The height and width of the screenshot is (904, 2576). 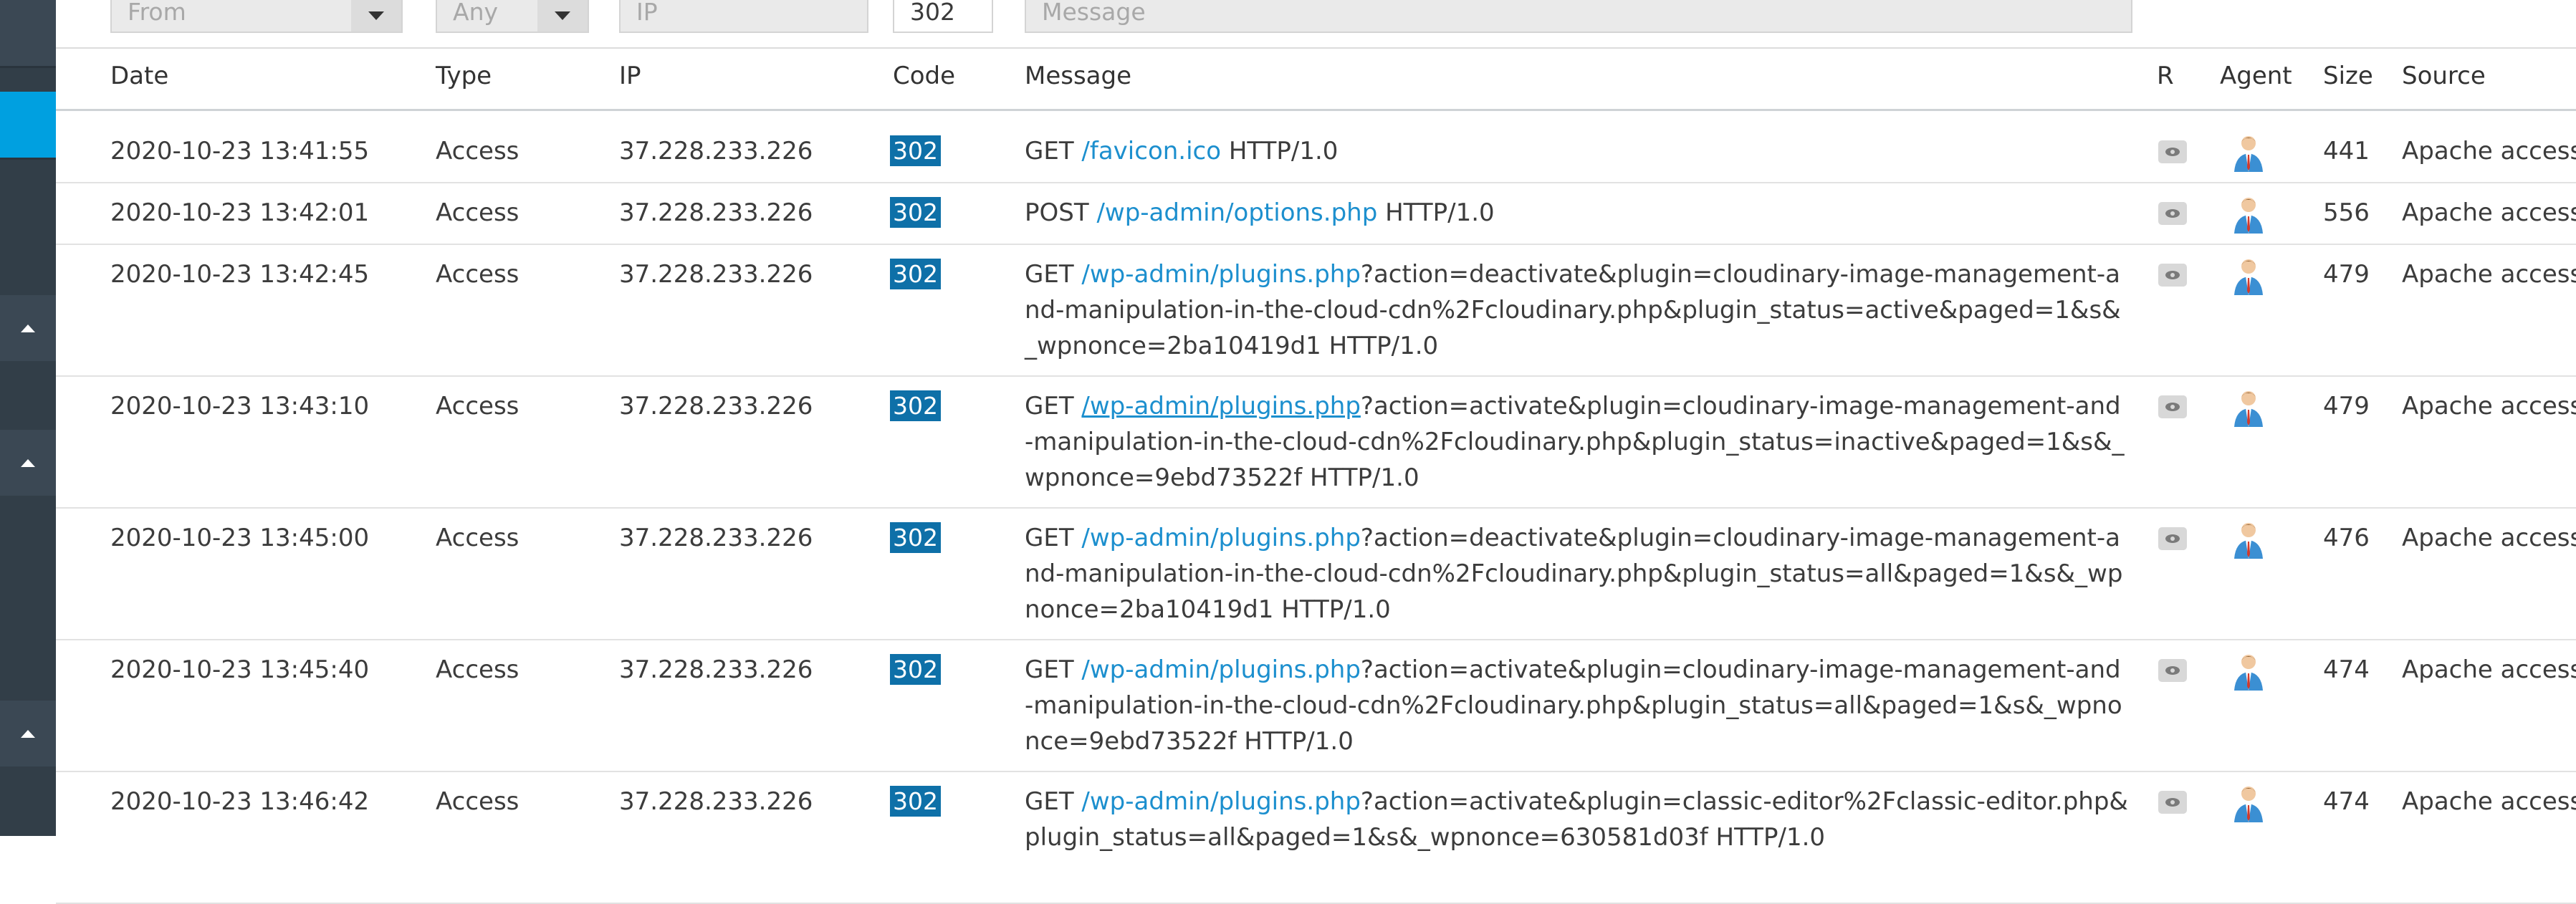 I want to click on column-code: Code, so click(x=924, y=76).